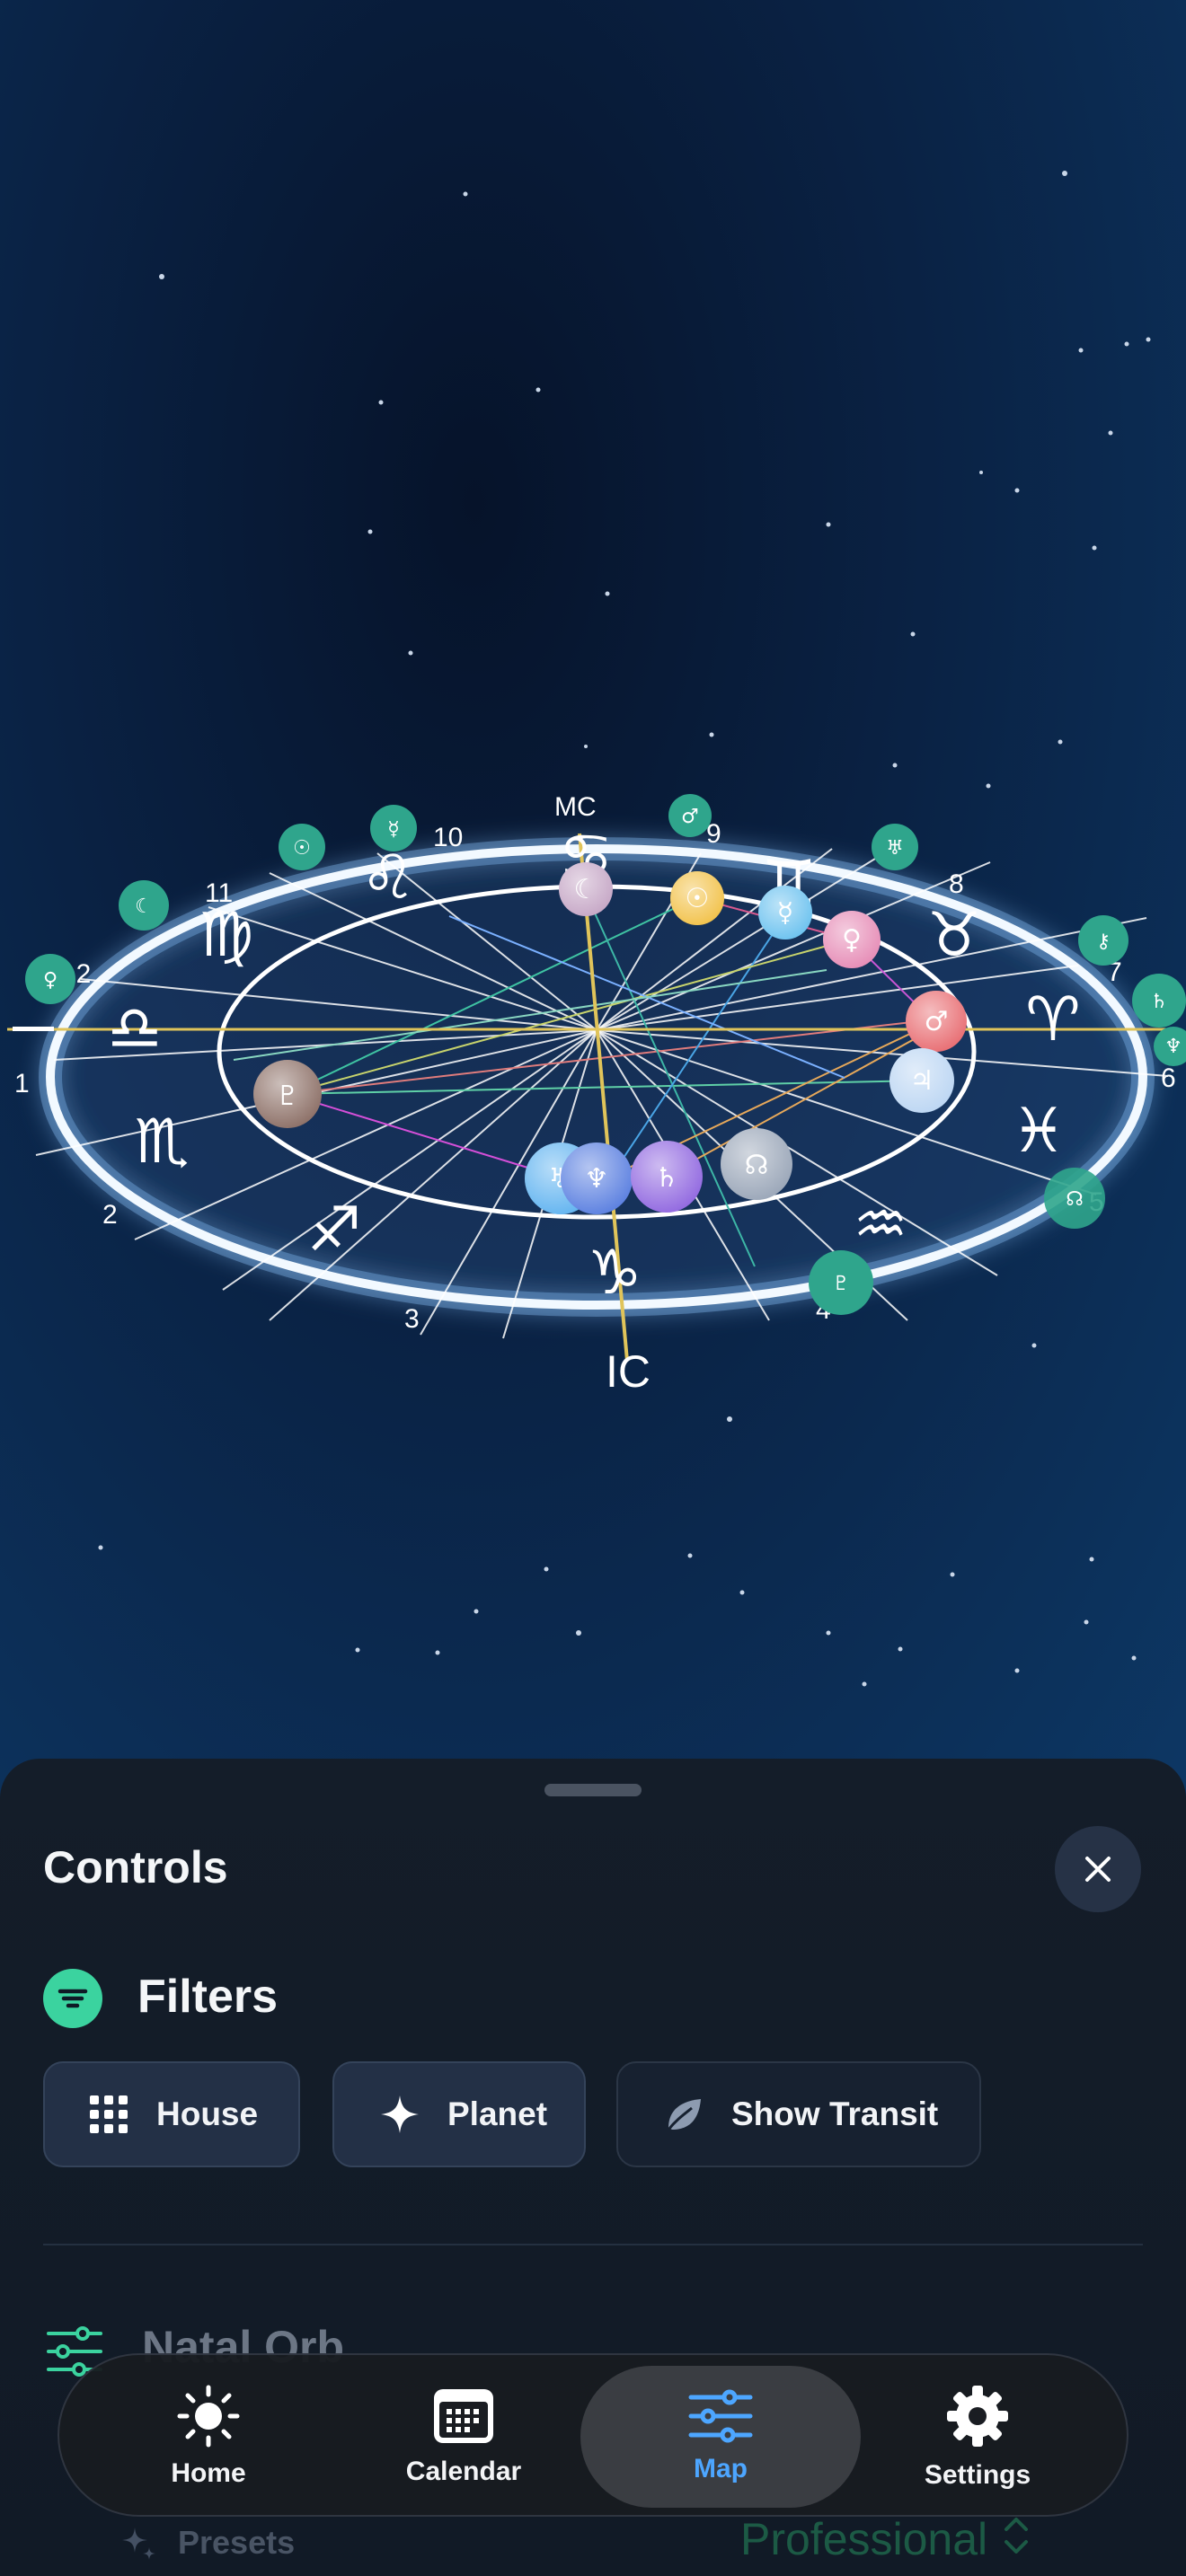 This screenshot has width=1186, height=2576. I want to click on sliders-icon, so click(720, 2416).